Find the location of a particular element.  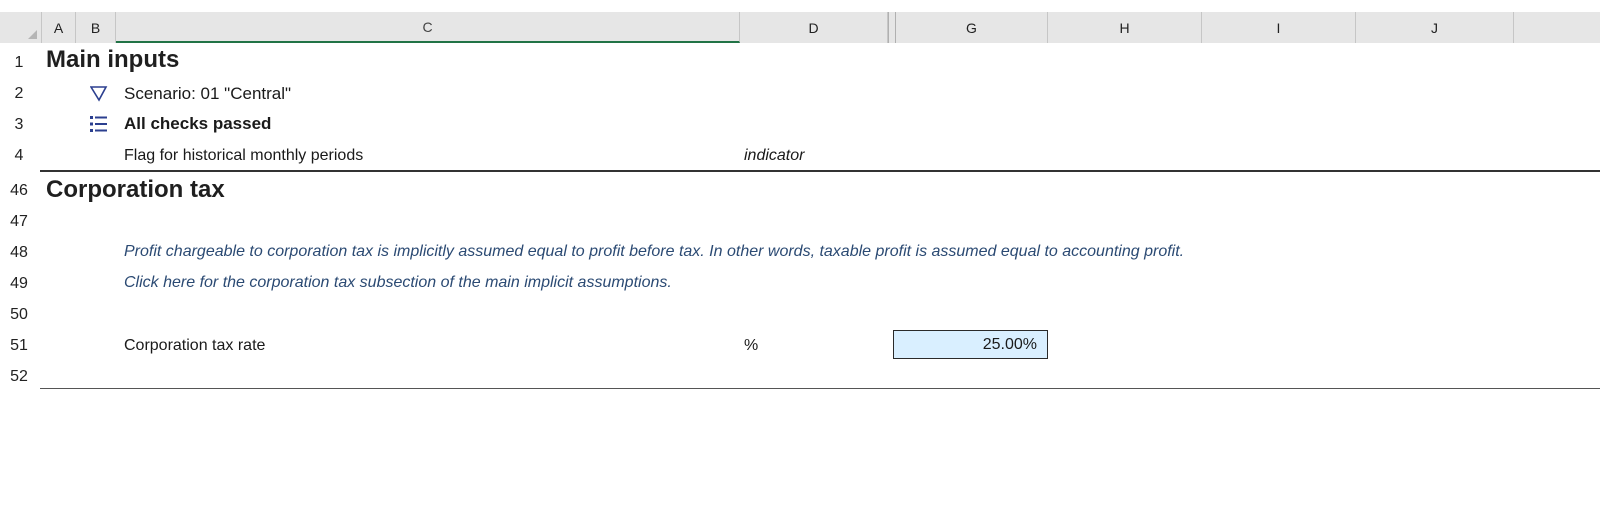

select-all-corner is located at coordinates (21, 27).